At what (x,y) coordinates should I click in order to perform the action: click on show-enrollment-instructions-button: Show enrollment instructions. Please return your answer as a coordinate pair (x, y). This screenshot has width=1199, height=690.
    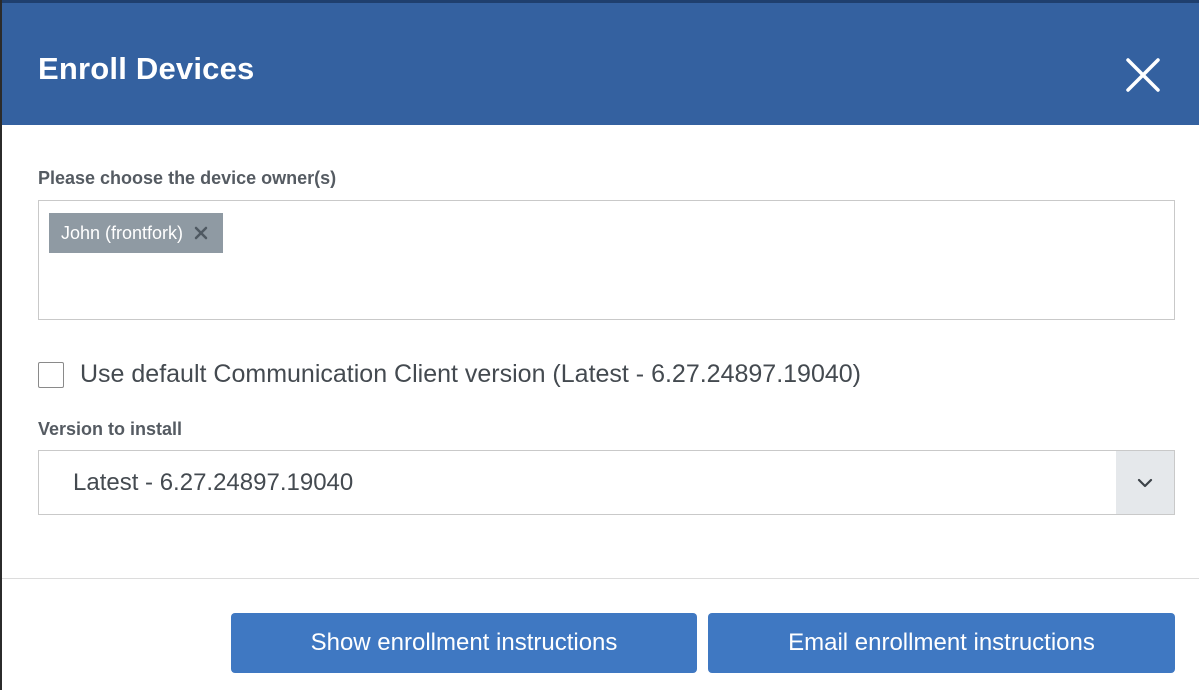
    Looking at the image, I should click on (464, 643).